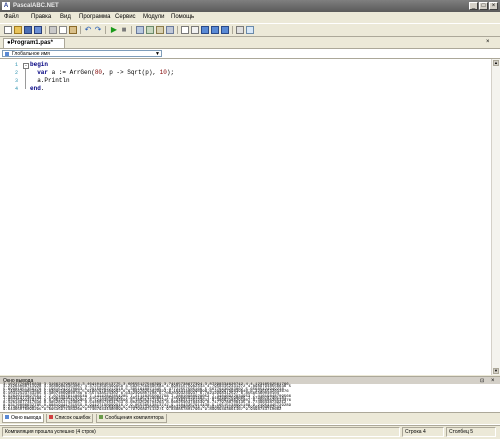 The height and width of the screenshot is (439, 500). I want to click on code-text: ., so click(42, 88).